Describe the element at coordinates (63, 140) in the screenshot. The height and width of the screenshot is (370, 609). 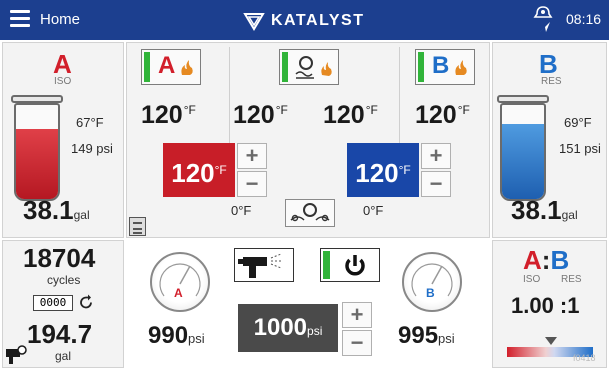
I see `a-side-panel: A ISO 67°F 149 psi 38.1gal` at that location.